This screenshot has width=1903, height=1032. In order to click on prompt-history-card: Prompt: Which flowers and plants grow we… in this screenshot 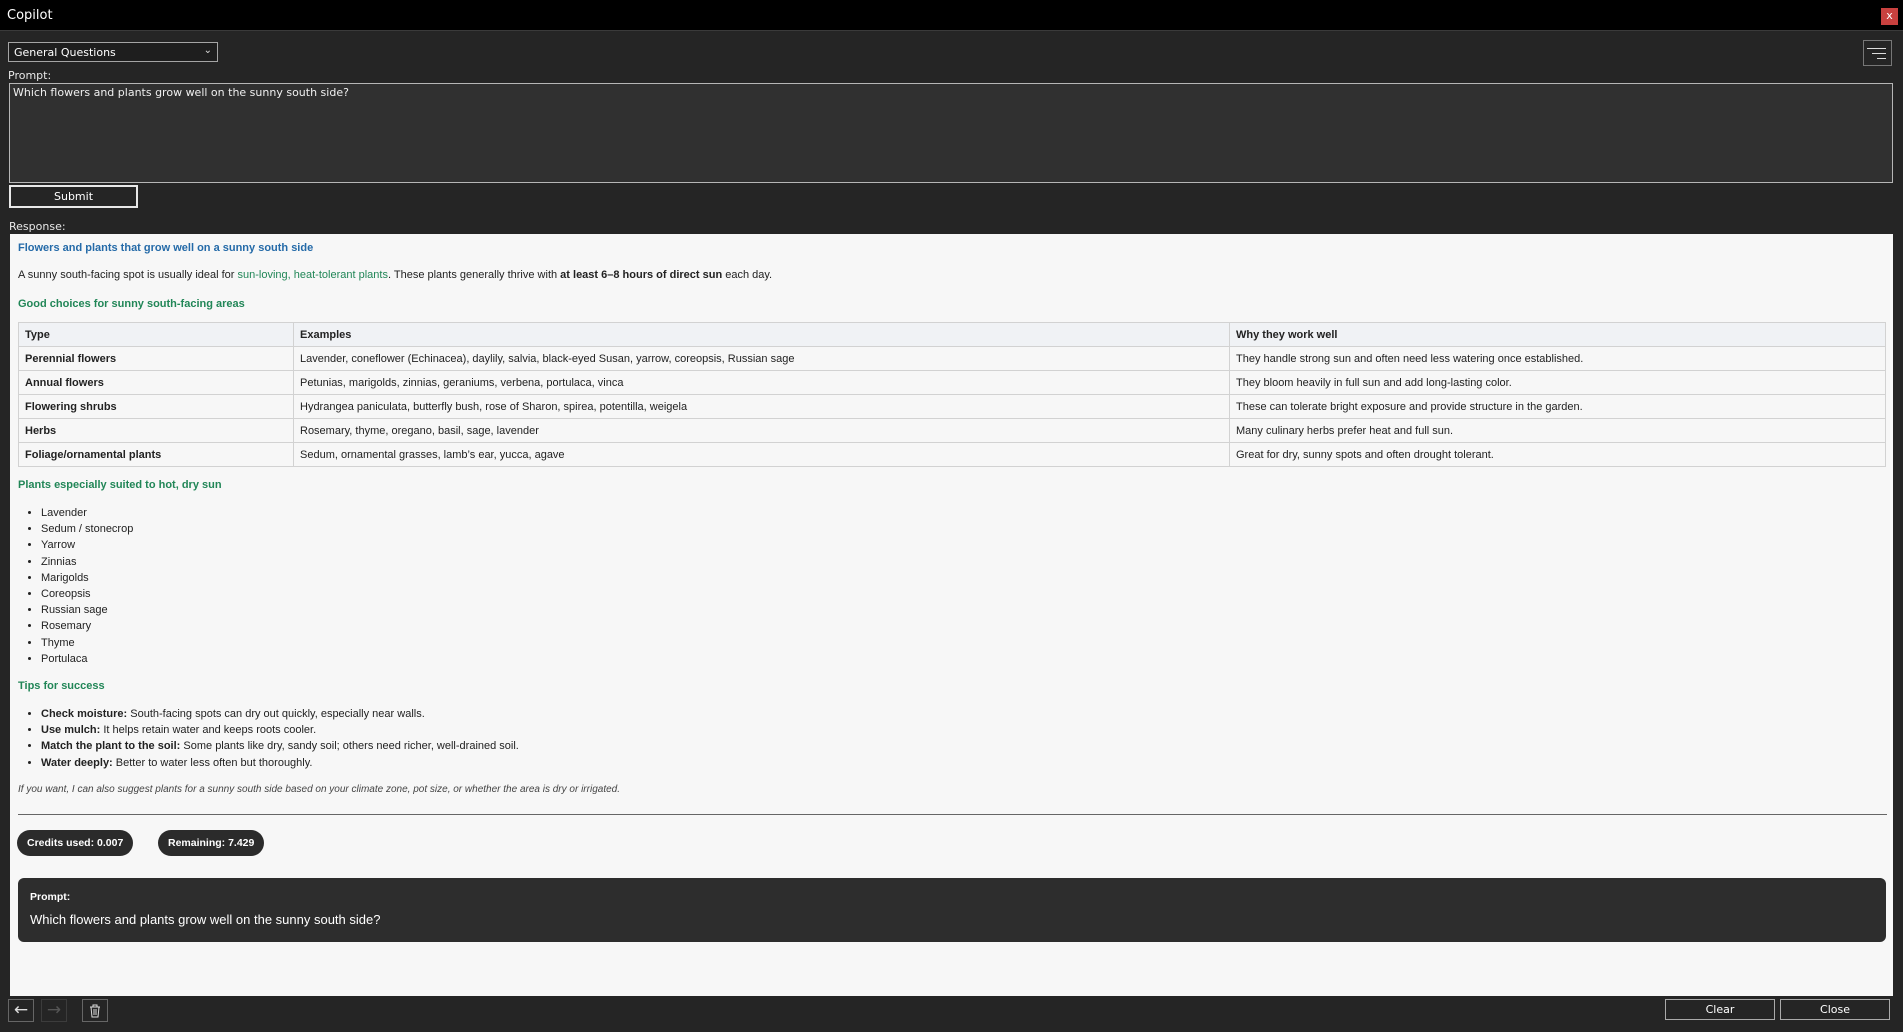, I will do `click(952, 910)`.